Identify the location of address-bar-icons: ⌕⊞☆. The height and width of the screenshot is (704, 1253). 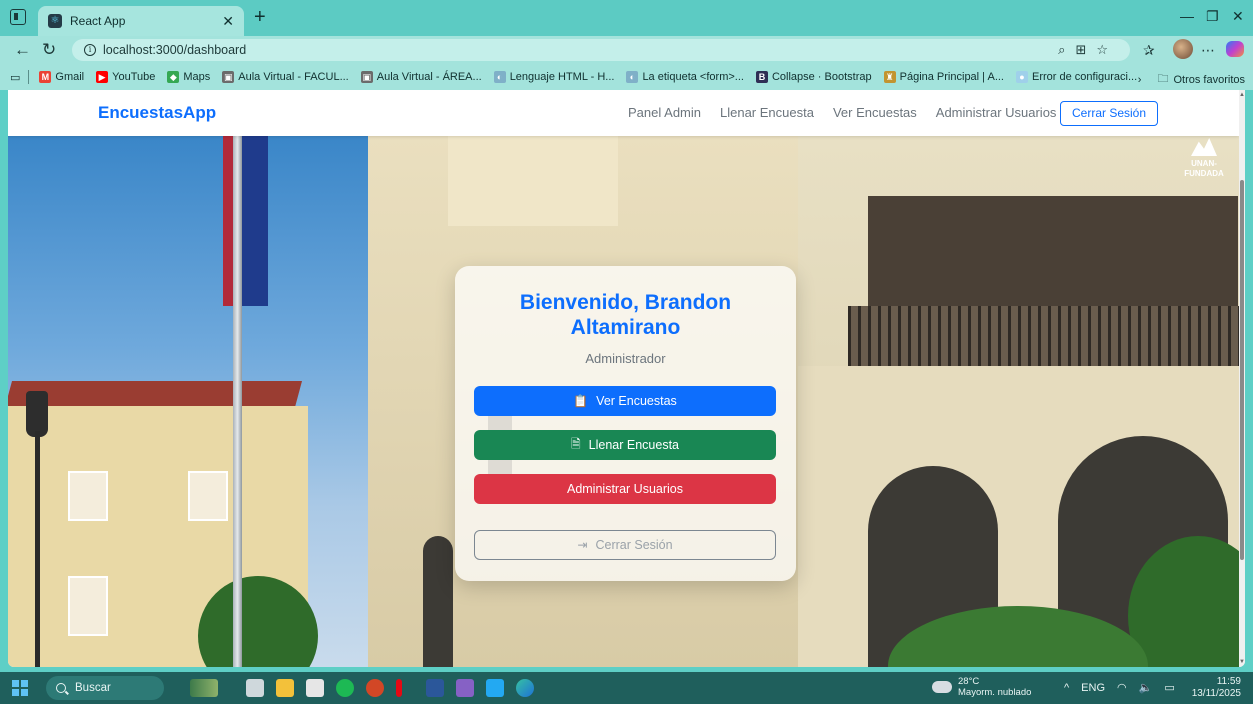
(1088, 50).